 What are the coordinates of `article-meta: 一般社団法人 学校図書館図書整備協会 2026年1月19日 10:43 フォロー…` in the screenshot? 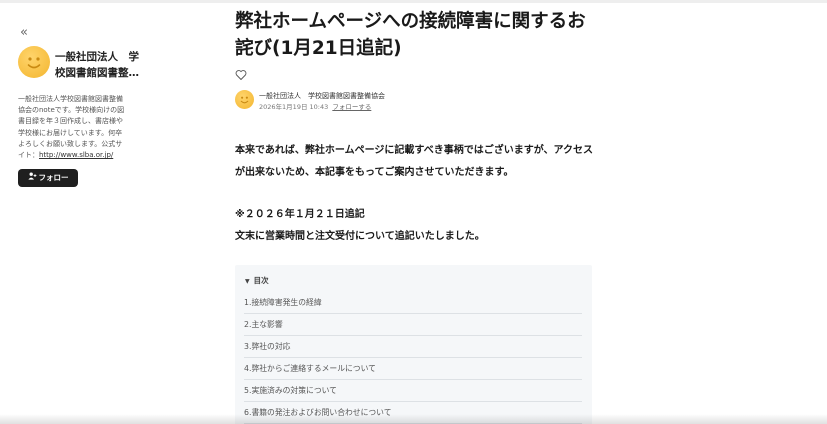 It's located at (415, 101).